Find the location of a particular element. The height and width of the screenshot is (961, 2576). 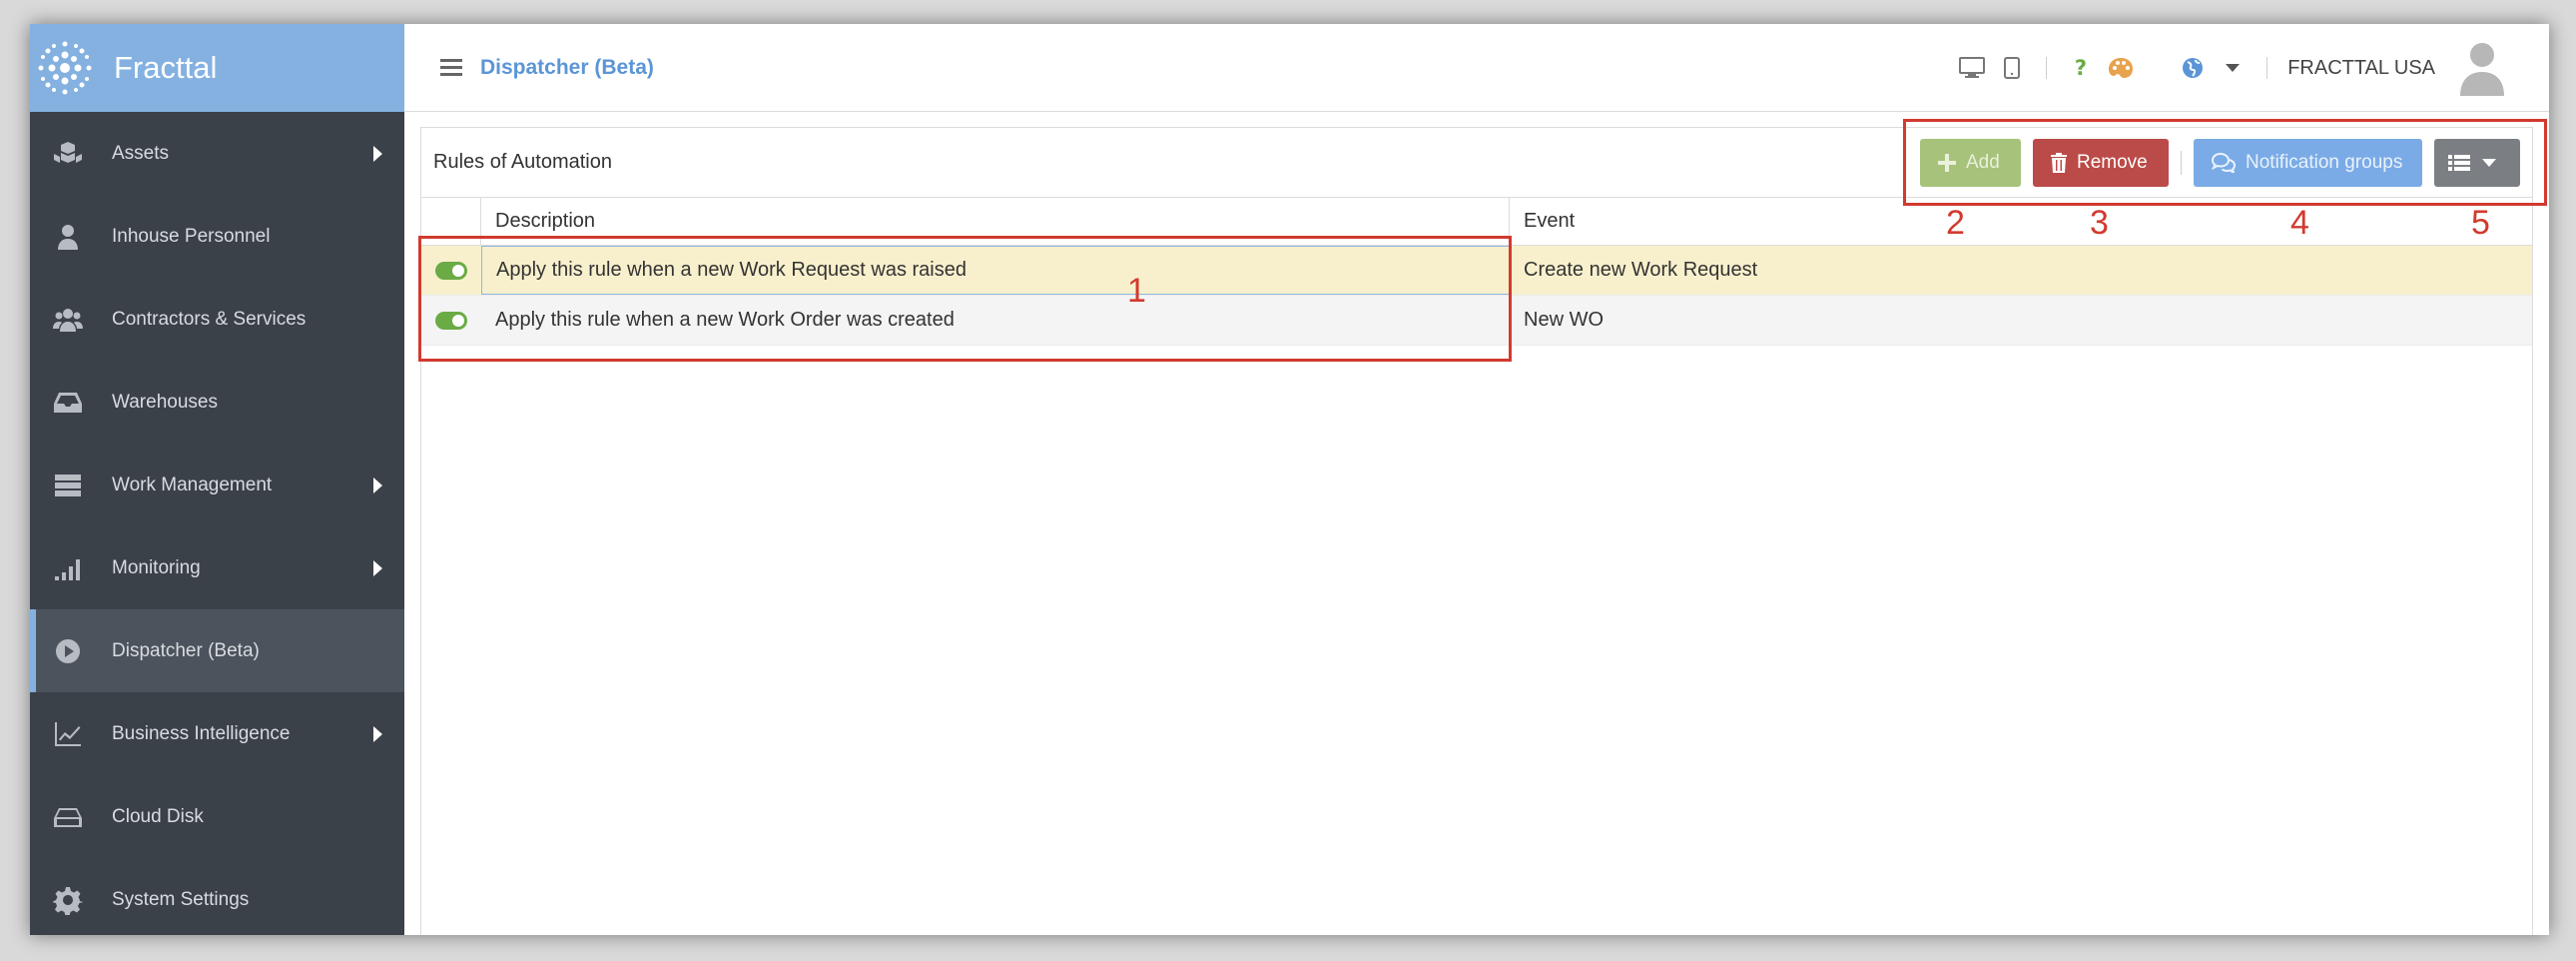

rule-event: New WO is located at coordinates (2021, 320).